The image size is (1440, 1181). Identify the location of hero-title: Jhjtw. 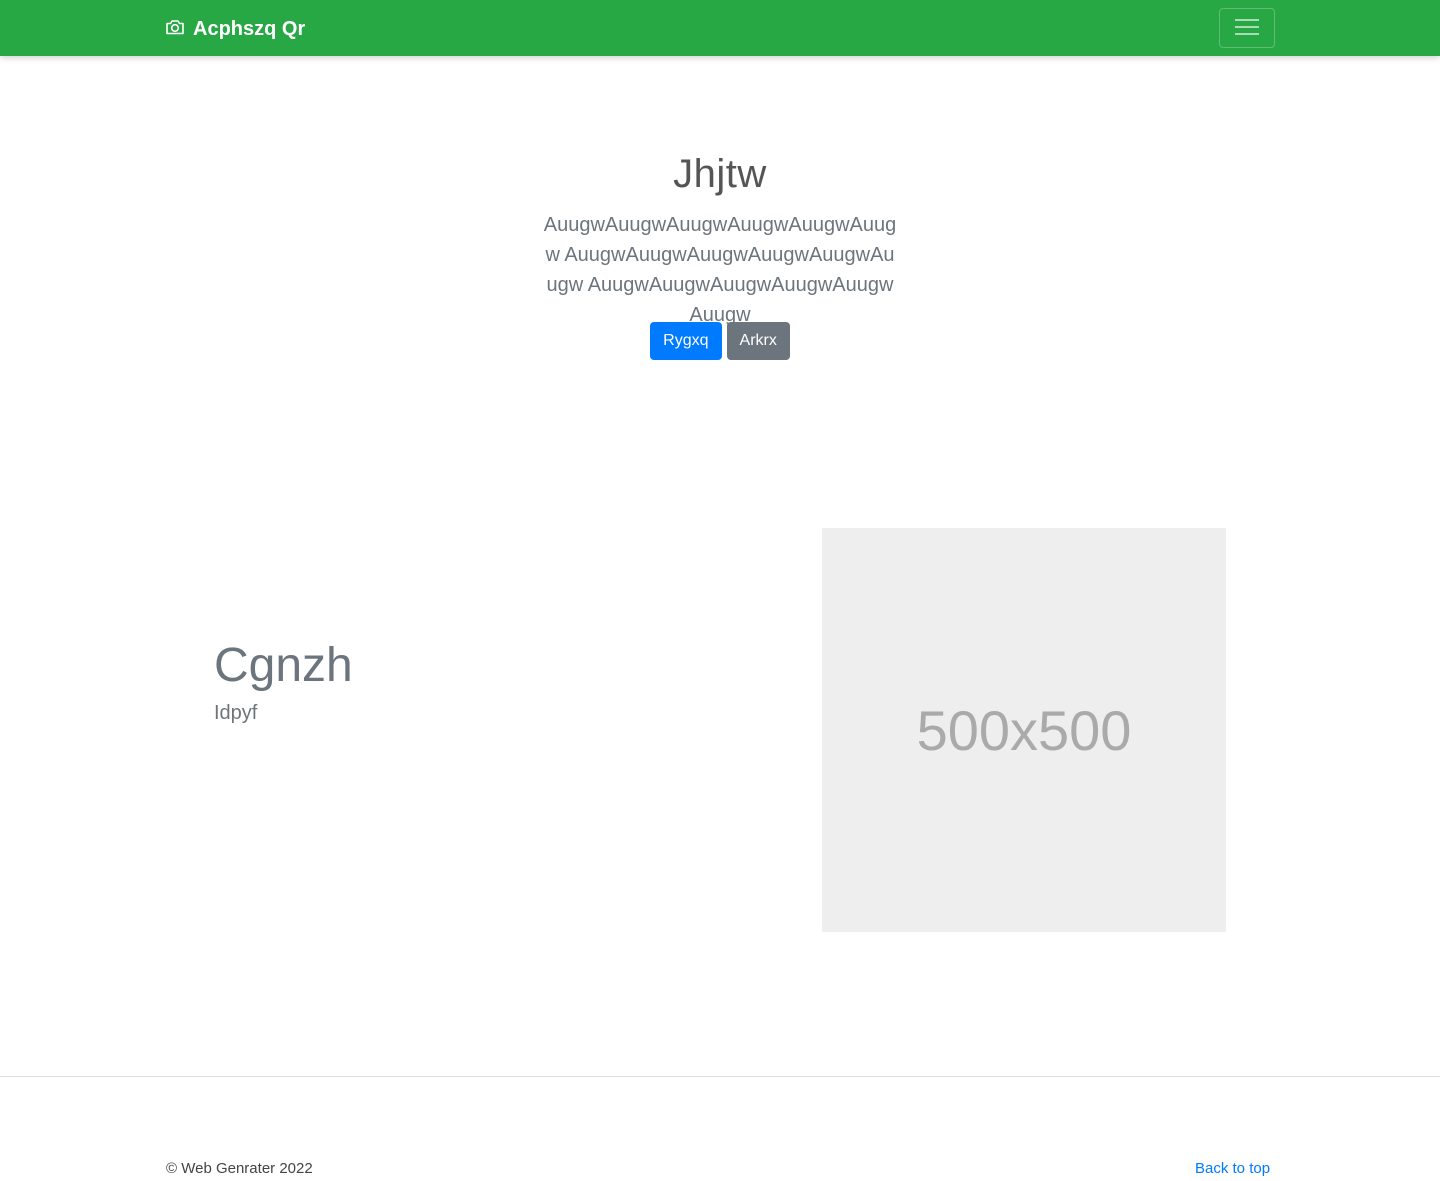
(720, 174).